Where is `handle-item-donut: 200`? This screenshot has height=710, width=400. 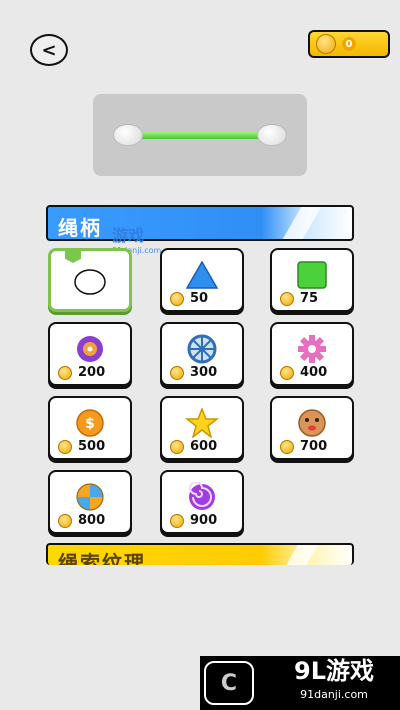 handle-item-donut: 200 is located at coordinates (90, 354).